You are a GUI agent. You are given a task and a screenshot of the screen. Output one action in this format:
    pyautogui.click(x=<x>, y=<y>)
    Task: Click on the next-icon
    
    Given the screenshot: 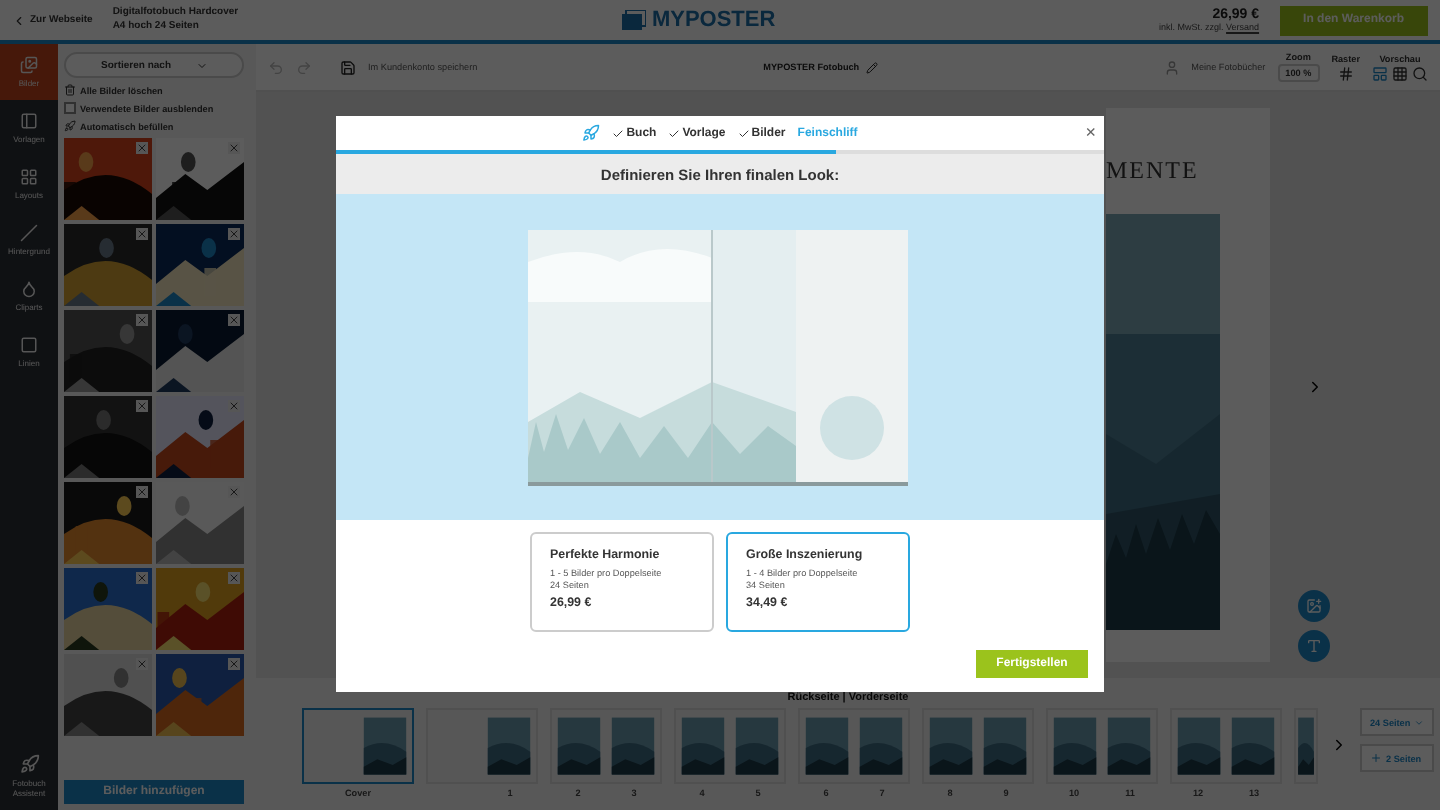 What is the action you would take?
    pyautogui.click(x=1339, y=745)
    